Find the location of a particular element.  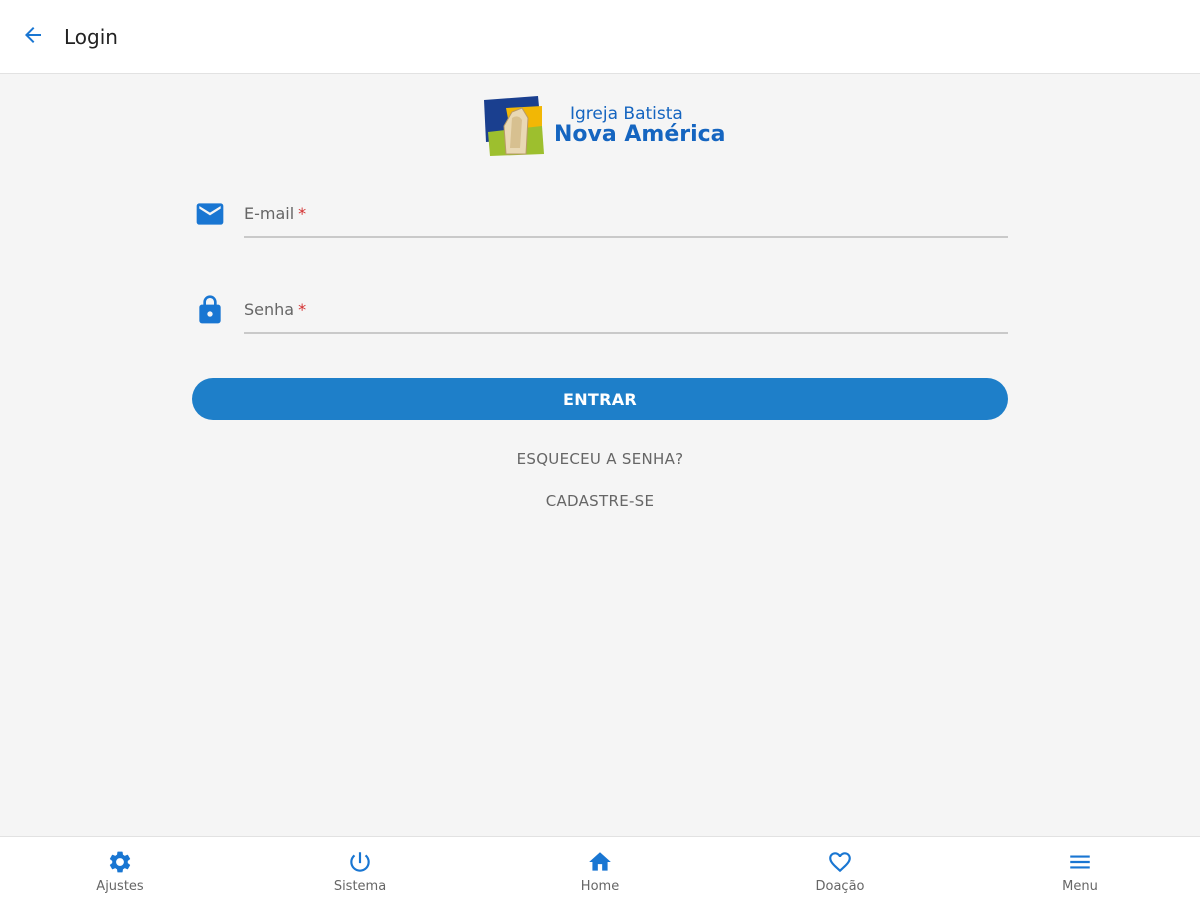

forgot-password-link: ESQUECEU A SENHA? is located at coordinates (600, 459).